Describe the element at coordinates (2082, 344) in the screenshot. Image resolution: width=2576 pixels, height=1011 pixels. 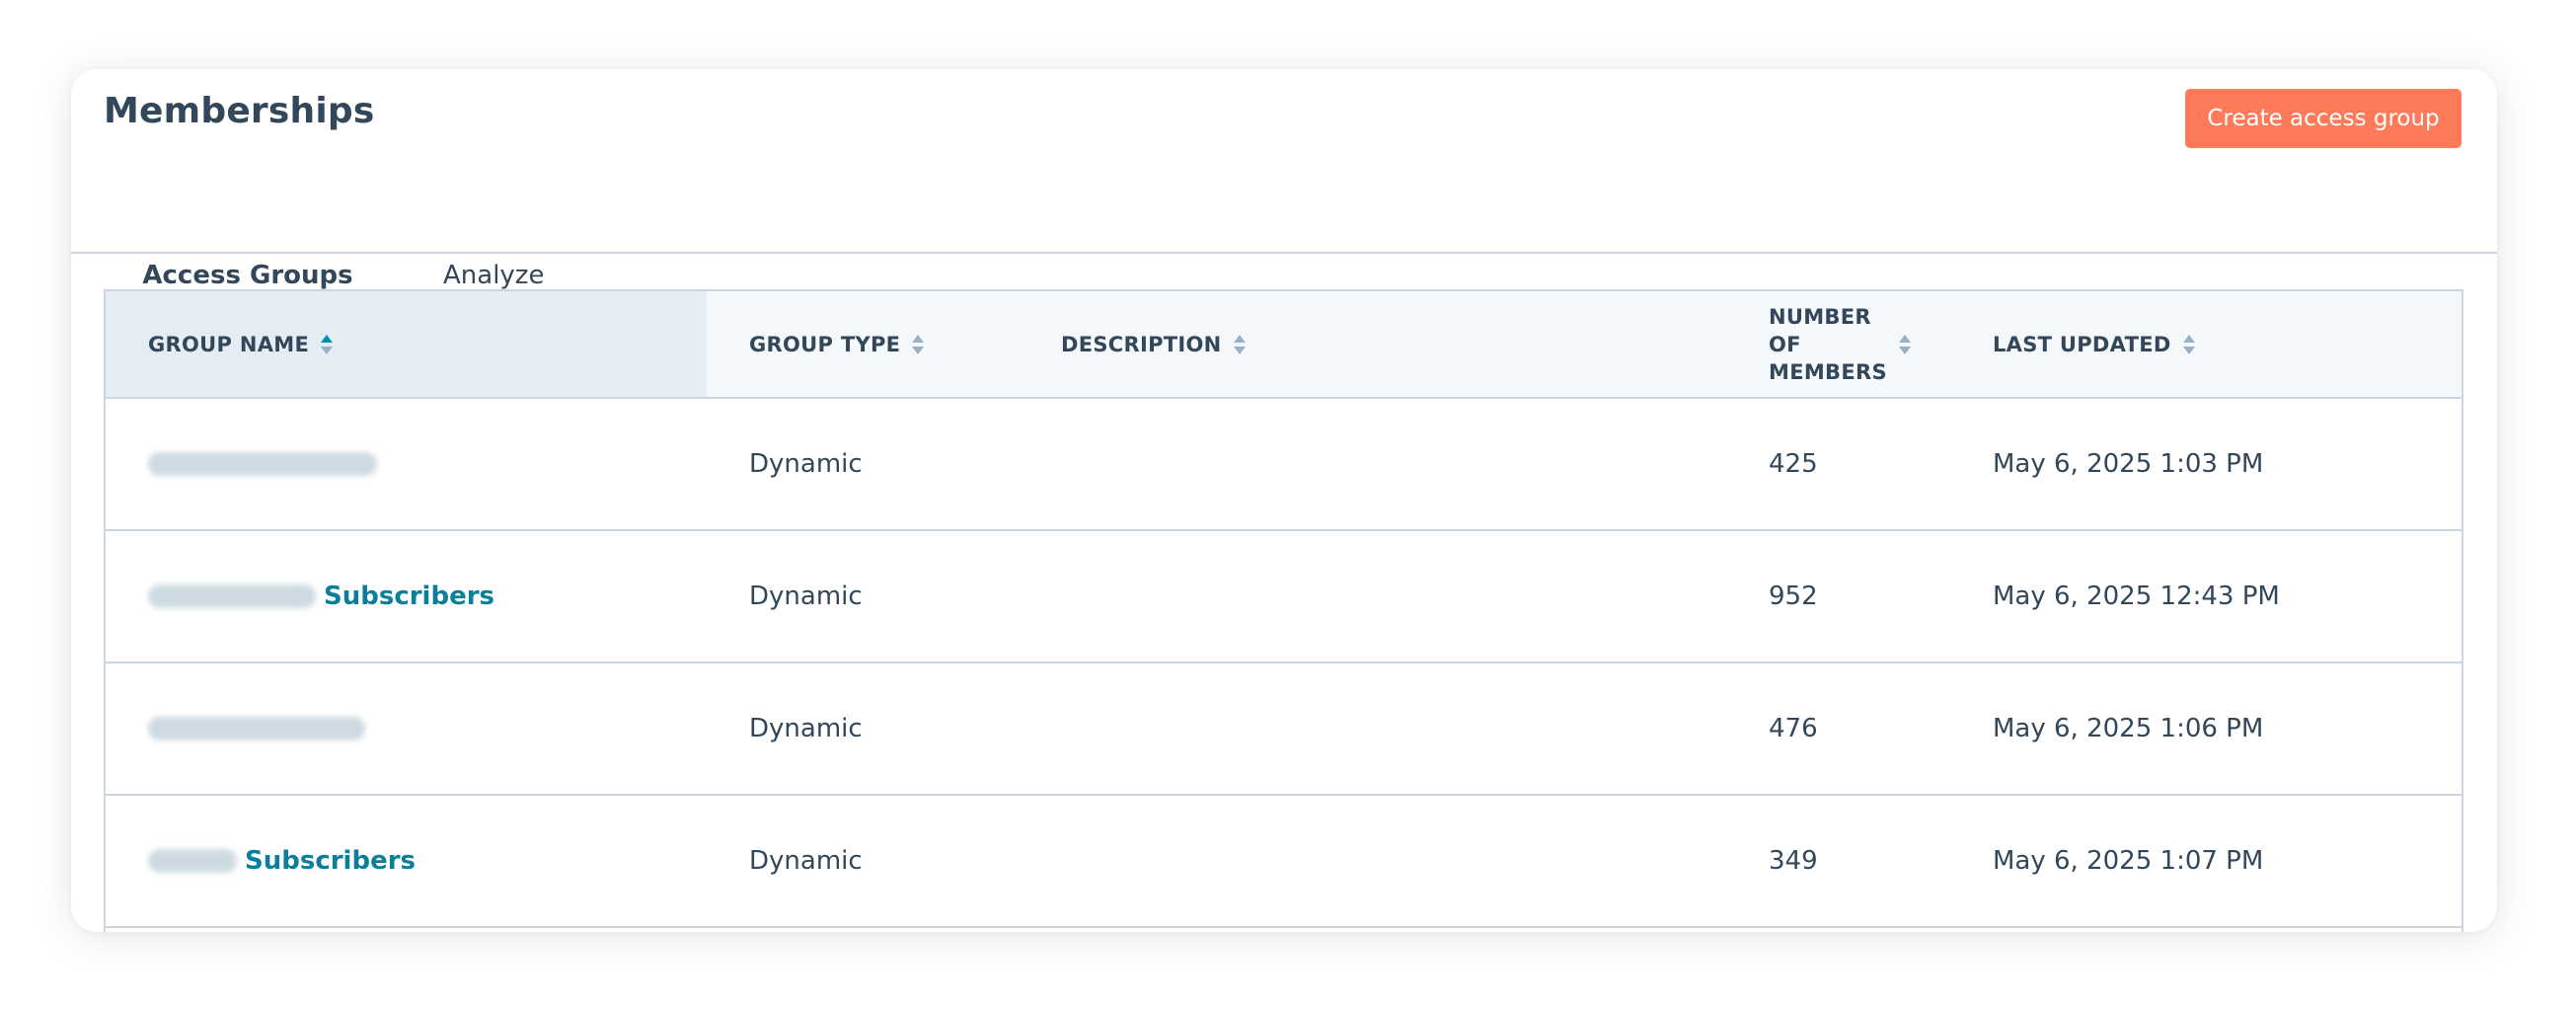
I see `column-header-label: LAST UPDATED` at that location.